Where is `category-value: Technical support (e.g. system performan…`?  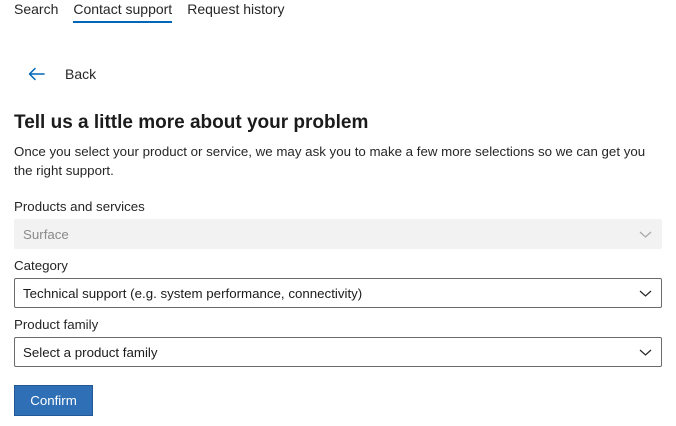
category-value: Technical support (e.g. system performan… is located at coordinates (193, 293).